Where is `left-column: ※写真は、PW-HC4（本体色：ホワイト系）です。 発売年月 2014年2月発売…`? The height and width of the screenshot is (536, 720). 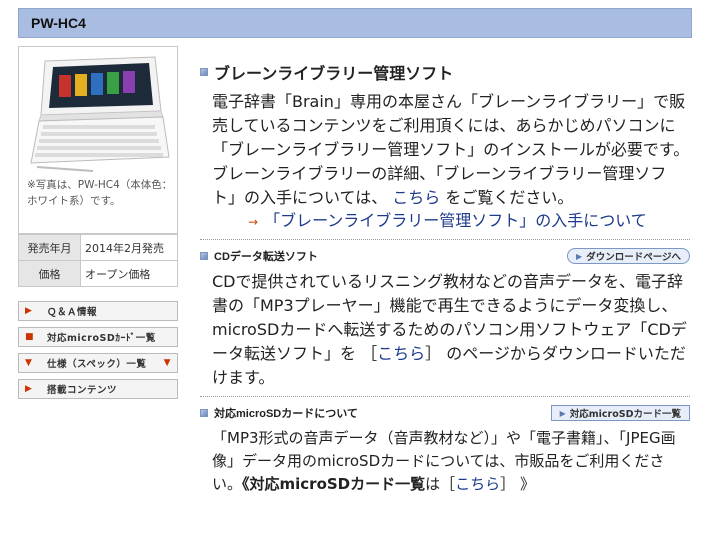 left-column: ※写真は、PW-HC4（本体色：ホワイト系）です。 発売年月 2014年2月発売… is located at coordinates (98, 222).